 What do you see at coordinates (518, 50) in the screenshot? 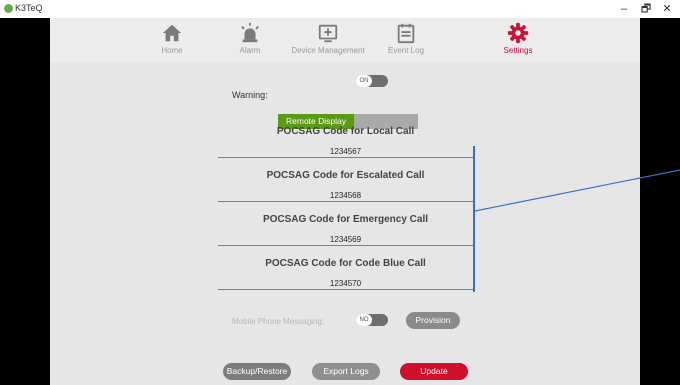
I see `nav-settings-label: Settings` at bounding box center [518, 50].